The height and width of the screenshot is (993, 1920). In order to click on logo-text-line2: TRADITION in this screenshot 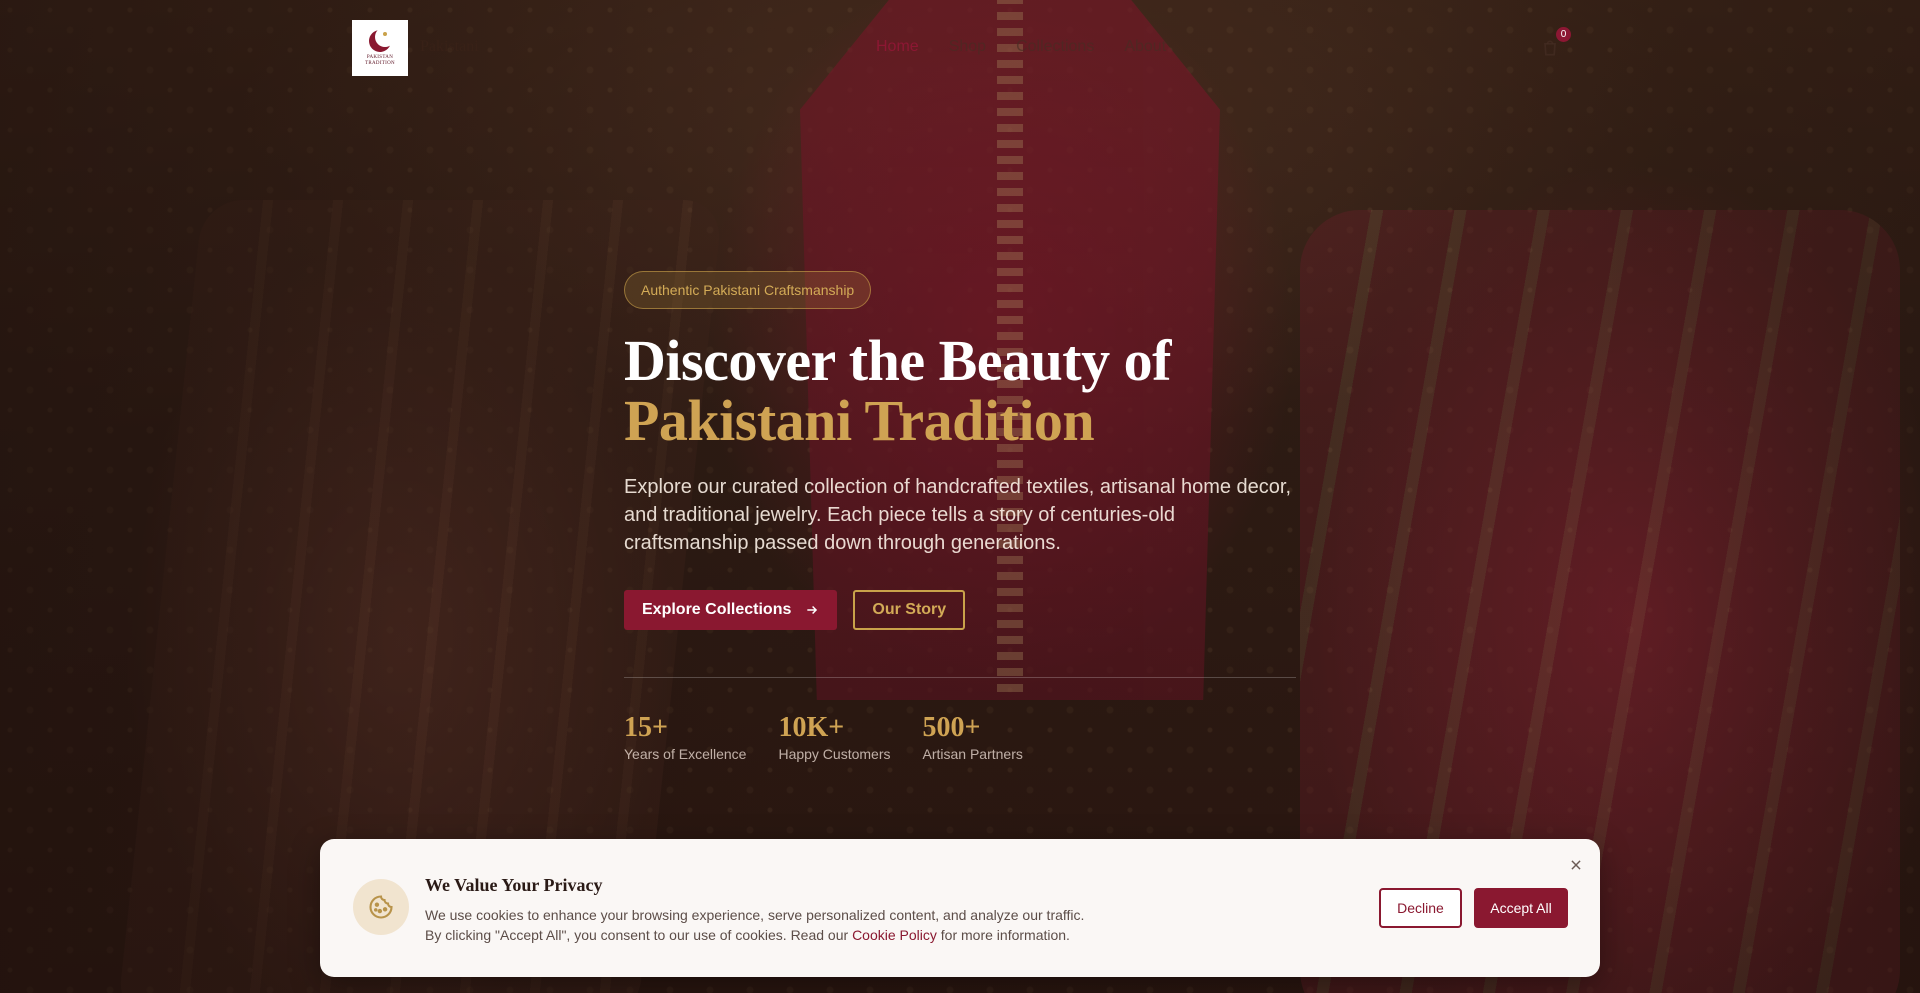, I will do `click(380, 63)`.